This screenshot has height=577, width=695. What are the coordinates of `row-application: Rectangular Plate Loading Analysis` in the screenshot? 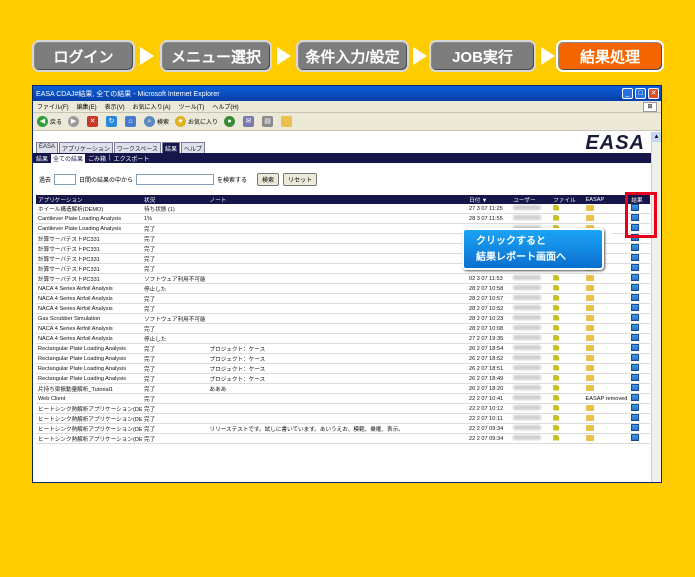 It's located at (89, 368).